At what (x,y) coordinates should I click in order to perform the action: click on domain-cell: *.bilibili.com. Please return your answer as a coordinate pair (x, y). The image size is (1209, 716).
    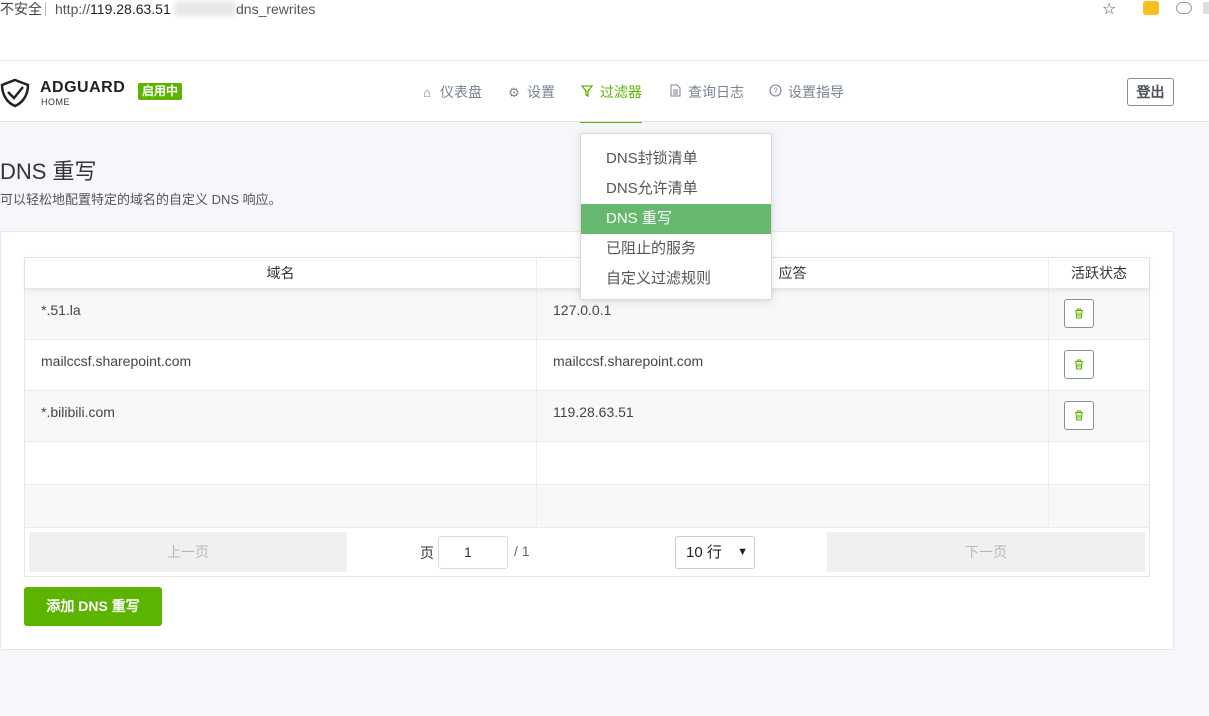
    Looking at the image, I should click on (281, 416).